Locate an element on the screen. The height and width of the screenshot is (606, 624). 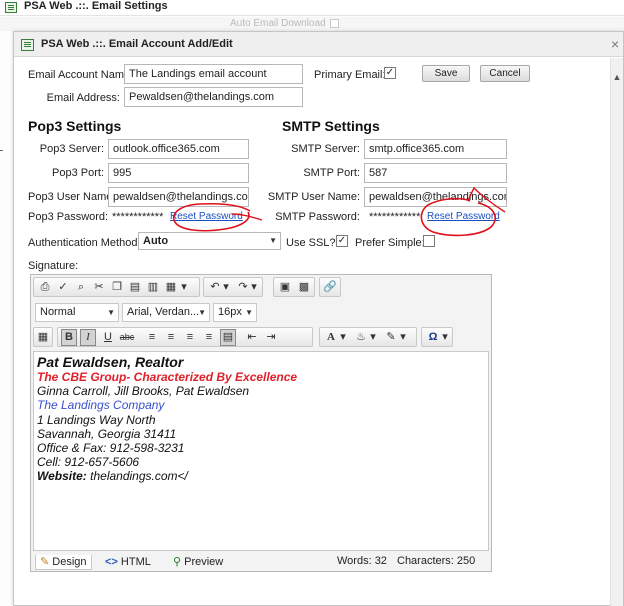
font-color-button: A is located at coordinates (331, 337).